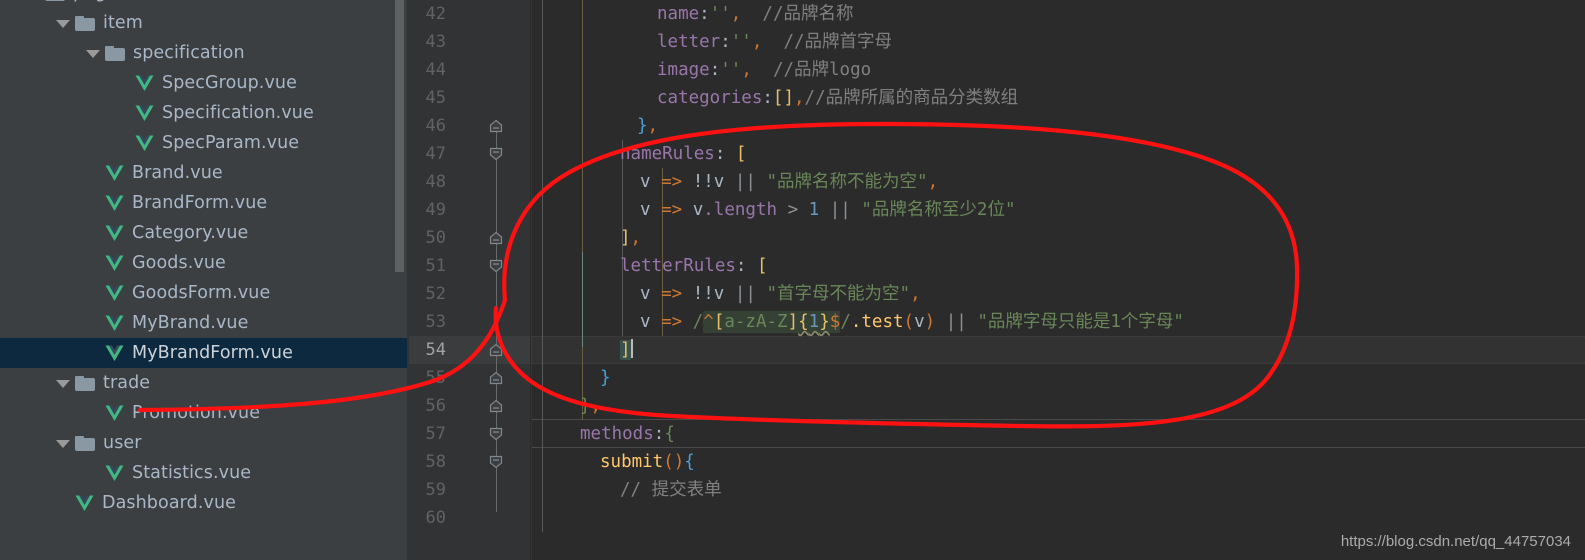 Image resolution: width=1585 pixels, height=560 pixels. I want to click on line-number: 50, so click(435, 238).